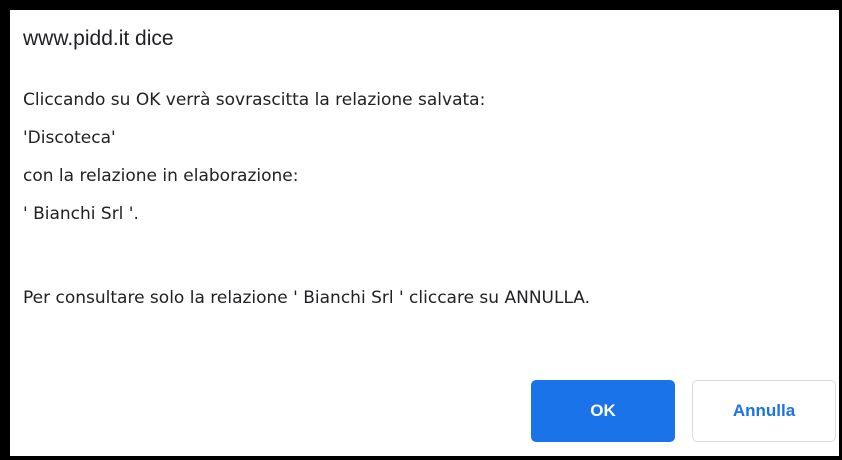 The height and width of the screenshot is (460, 842). Describe the element at coordinates (603, 411) in the screenshot. I see `ok-button: OK` at that location.